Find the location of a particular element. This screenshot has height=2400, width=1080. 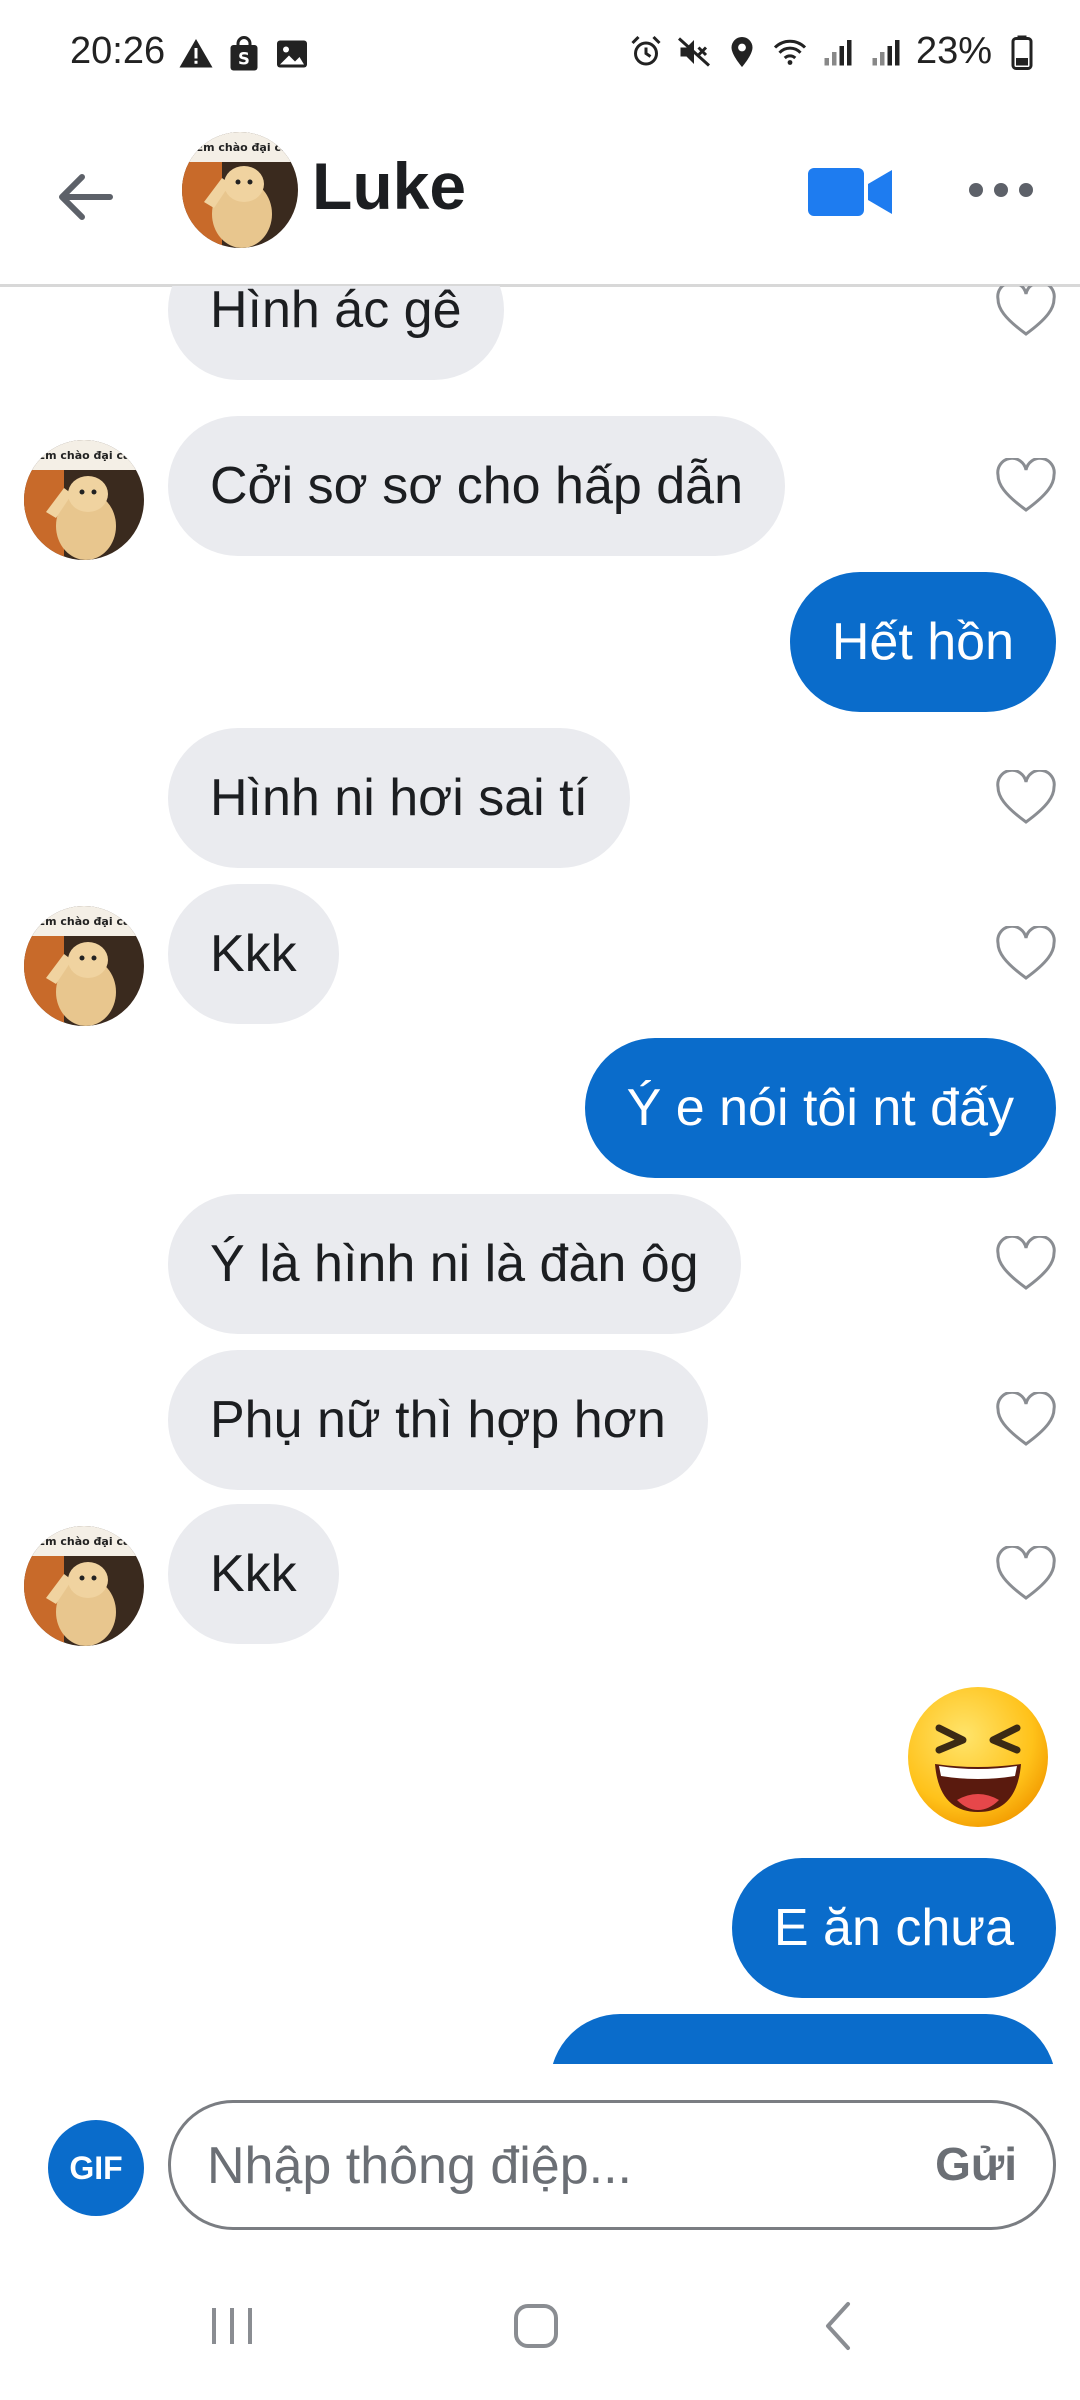

system-nav-bar is located at coordinates (540, 2331).